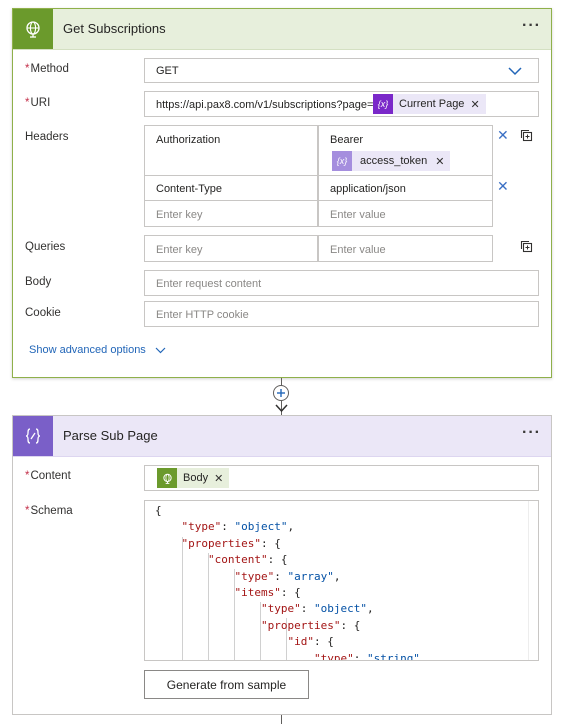 Image resolution: width=582 pixels, height=724 pixels. Describe the element at coordinates (45, 247) in the screenshot. I see `queries-label: Queries` at that location.